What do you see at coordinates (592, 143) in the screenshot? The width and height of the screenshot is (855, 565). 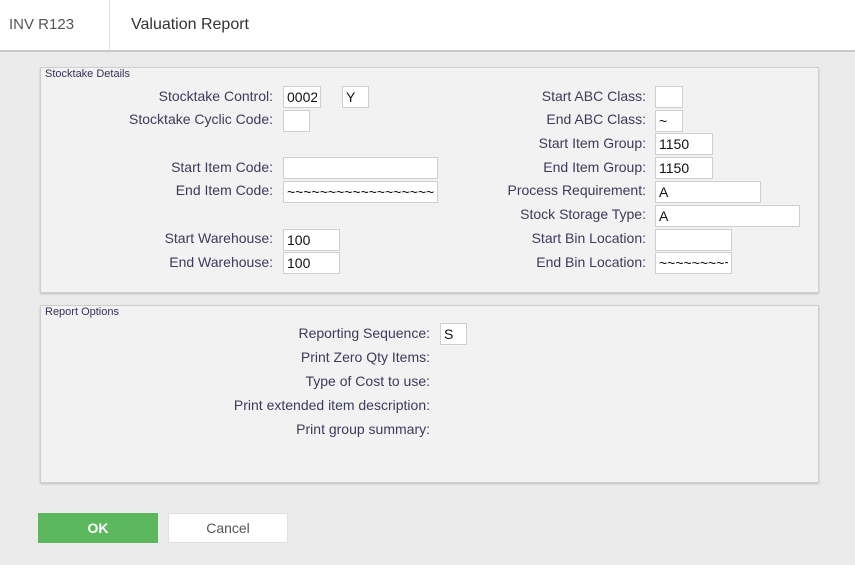 I see `start-item-group-label: Start Item Group:` at bounding box center [592, 143].